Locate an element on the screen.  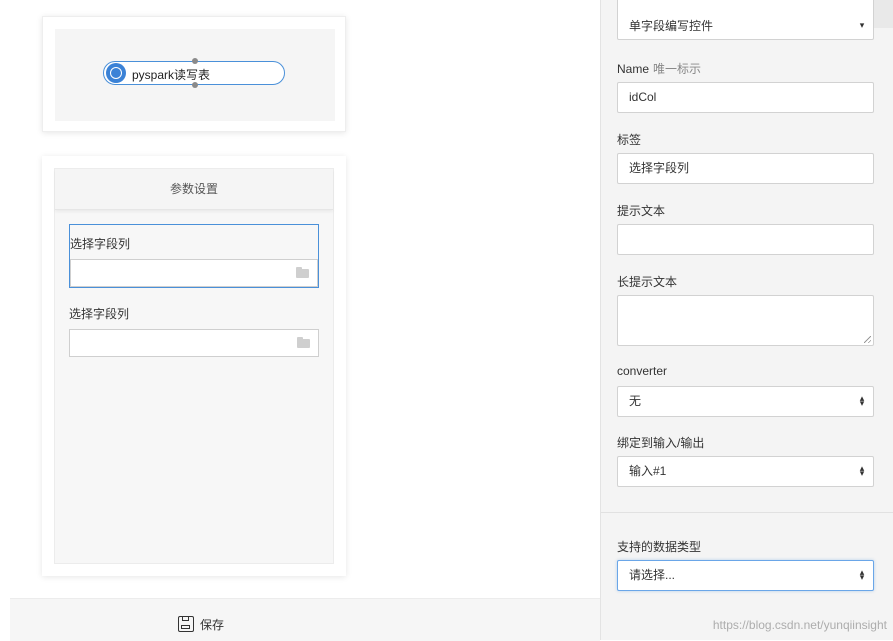
workflow-node: pyspark读写表 is located at coordinates (194, 73).